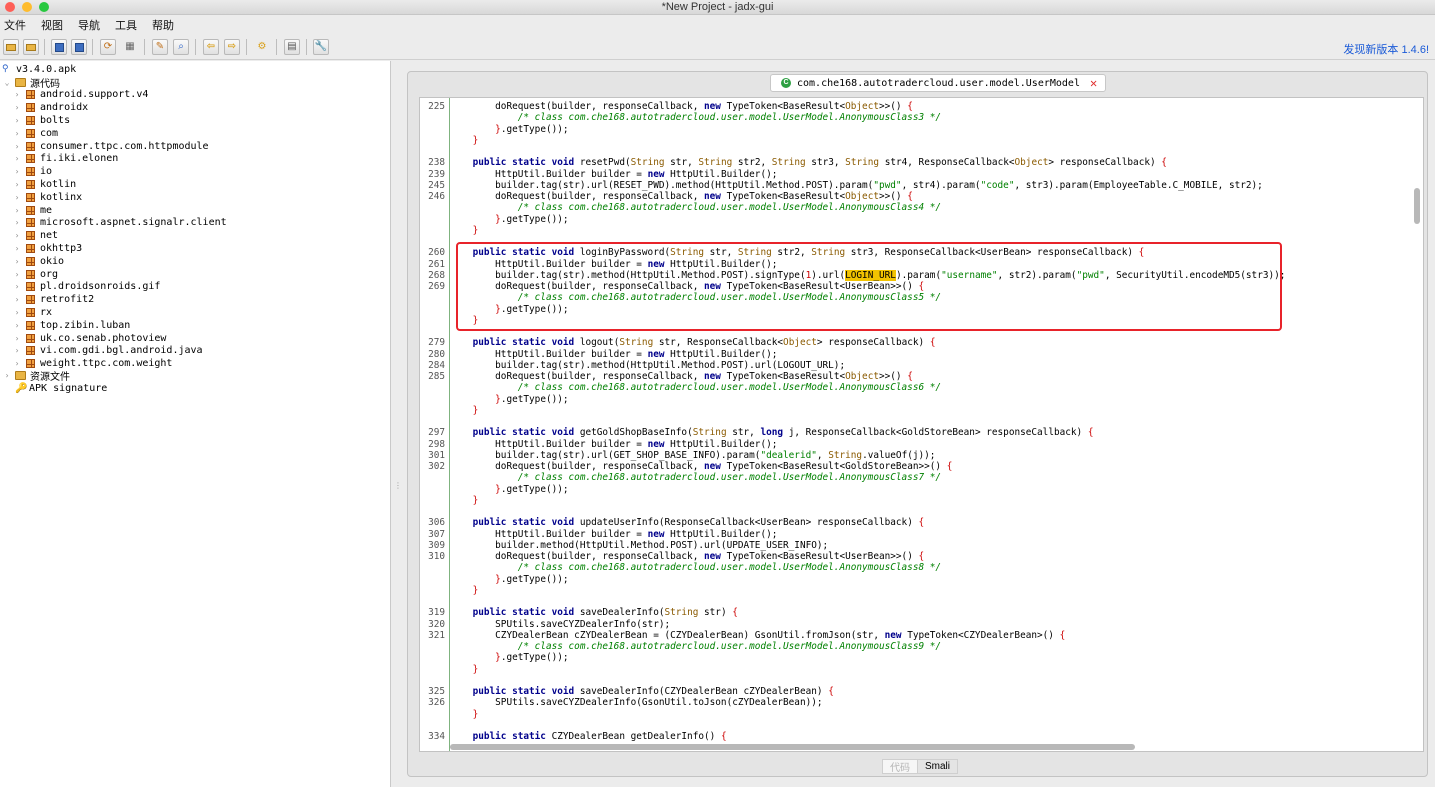 The image size is (1435, 787). What do you see at coordinates (79, 47) in the screenshot?
I see `save-all-icon` at bounding box center [79, 47].